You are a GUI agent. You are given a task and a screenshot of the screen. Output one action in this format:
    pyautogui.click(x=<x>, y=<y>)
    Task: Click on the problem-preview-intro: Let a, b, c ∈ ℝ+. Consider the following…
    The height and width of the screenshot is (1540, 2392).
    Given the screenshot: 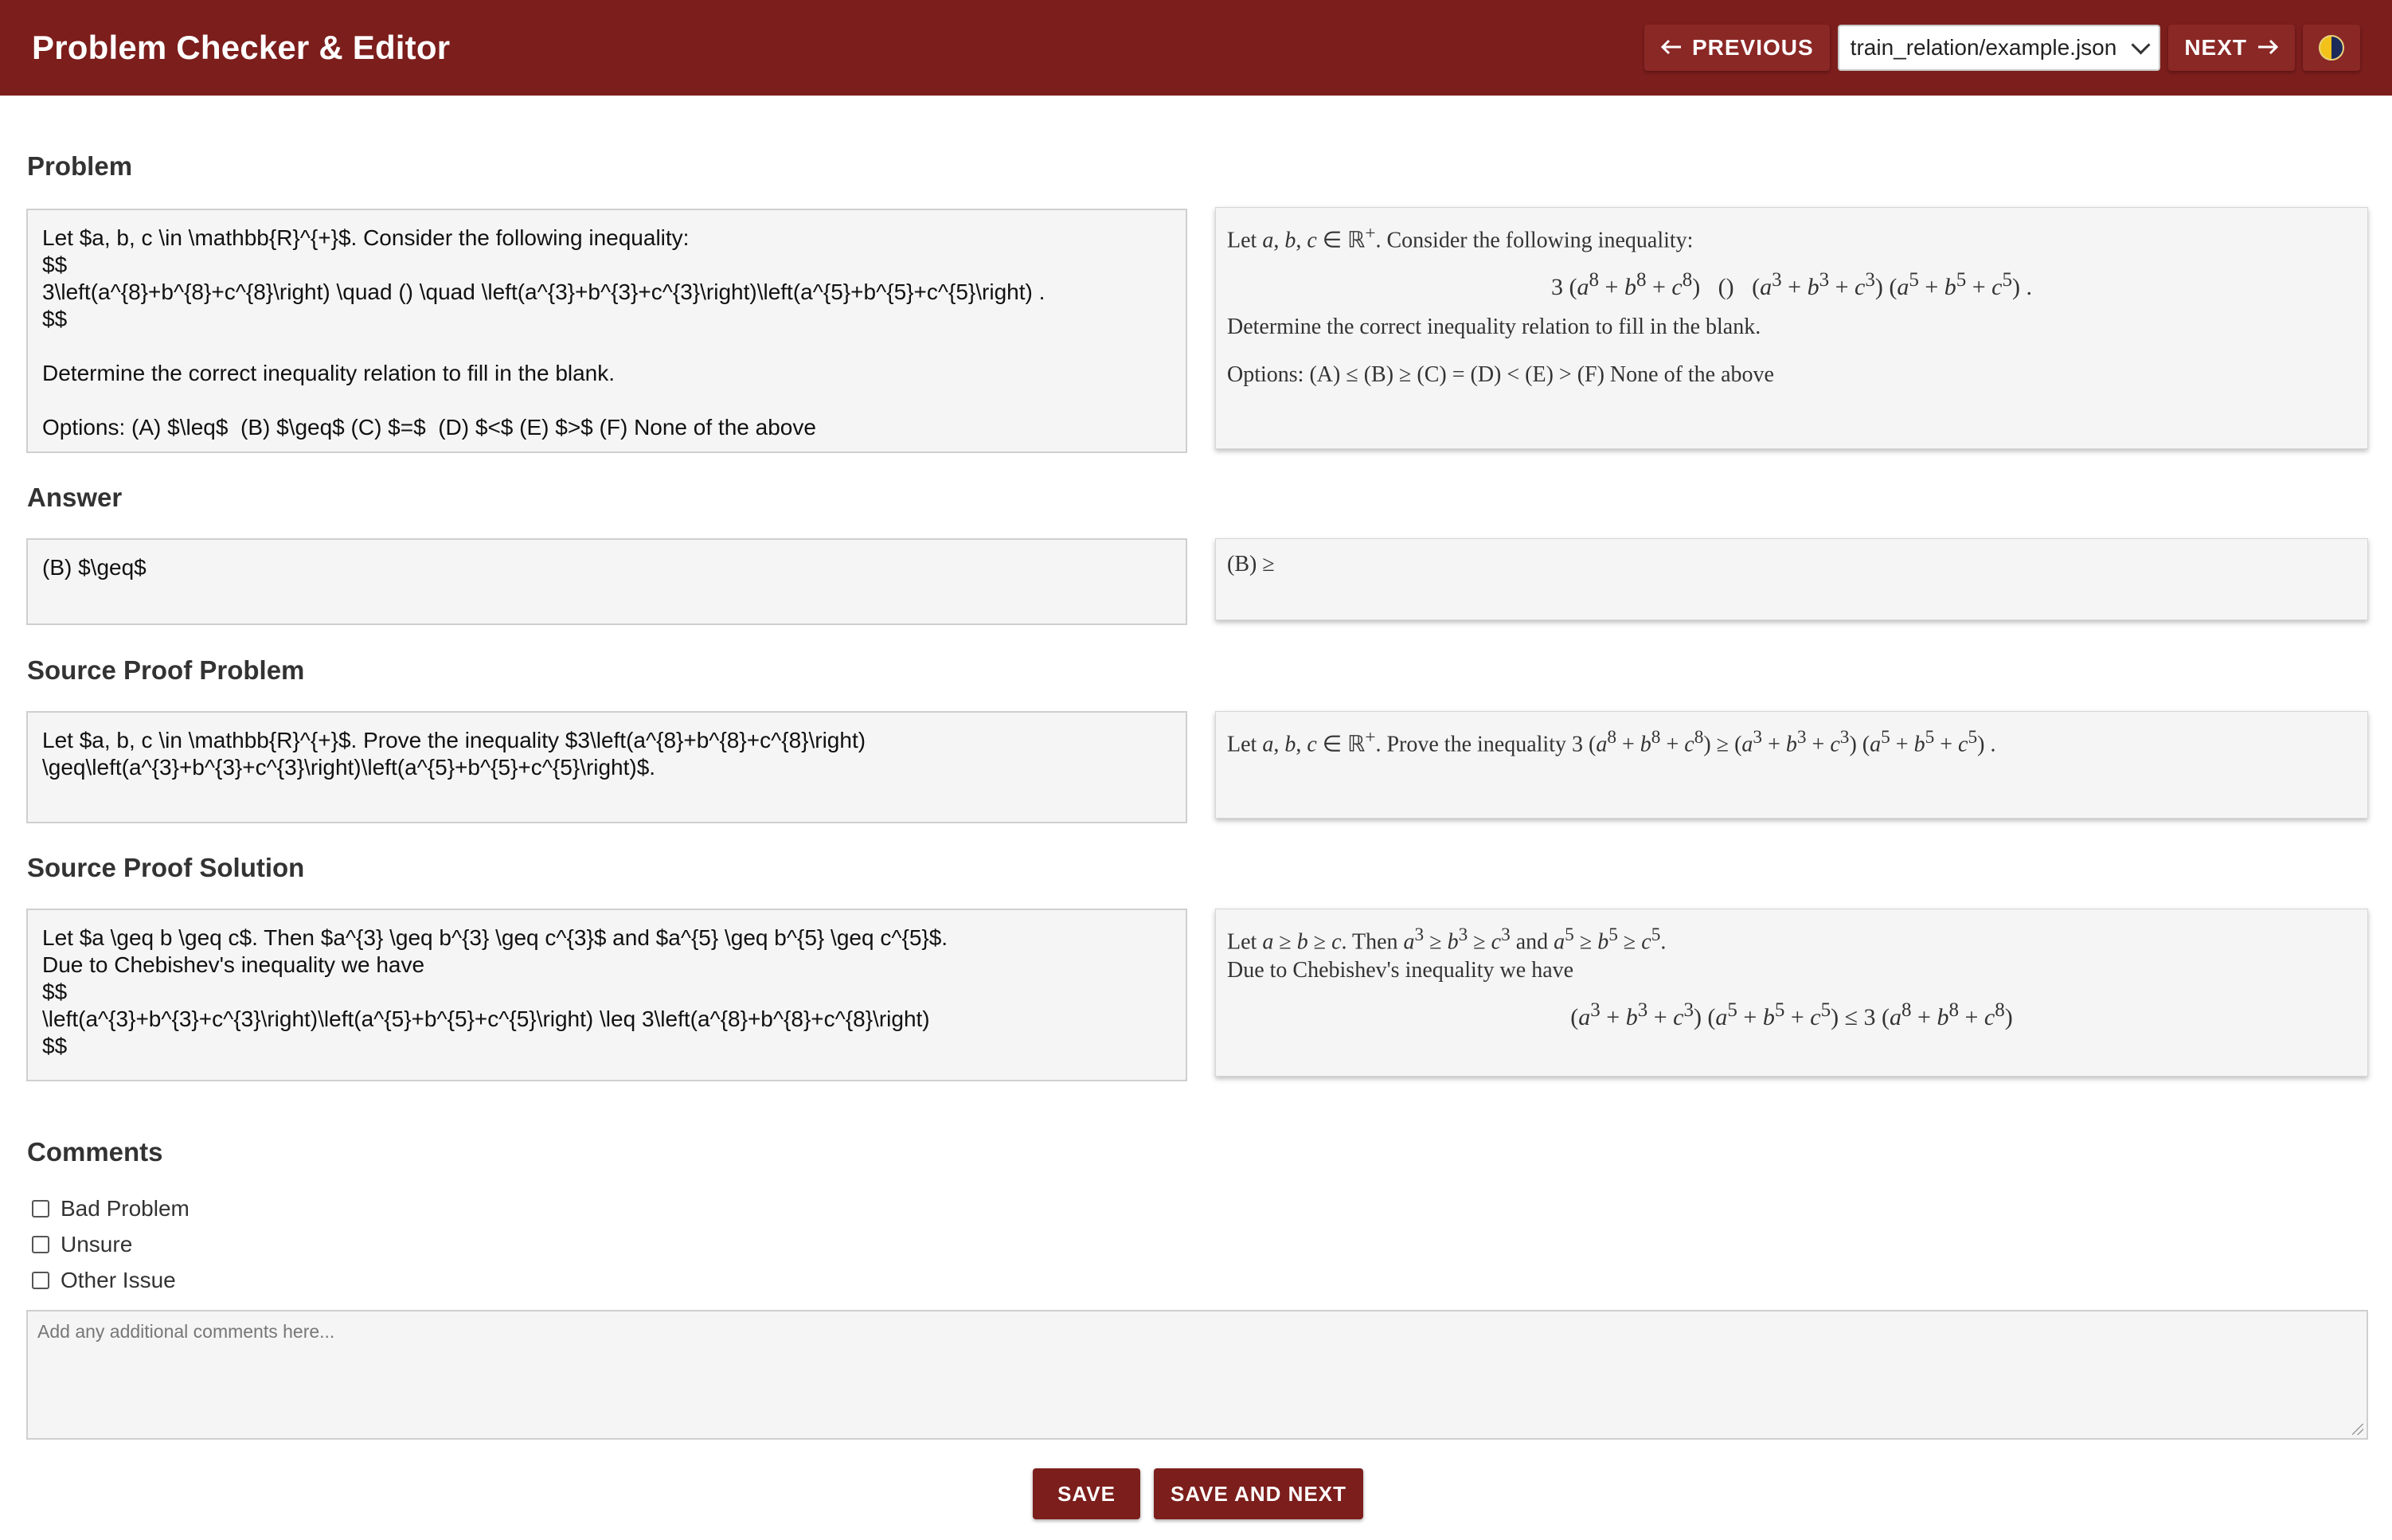 What is the action you would take?
    pyautogui.click(x=1460, y=238)
    